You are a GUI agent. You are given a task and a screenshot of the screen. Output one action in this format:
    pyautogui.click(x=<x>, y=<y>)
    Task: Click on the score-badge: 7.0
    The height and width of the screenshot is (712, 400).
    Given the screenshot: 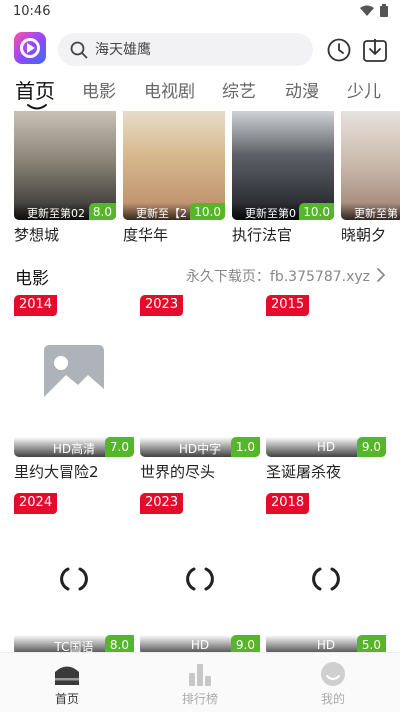 What is the action you would take?
    pyautogui.click(x=119, y=447)
    